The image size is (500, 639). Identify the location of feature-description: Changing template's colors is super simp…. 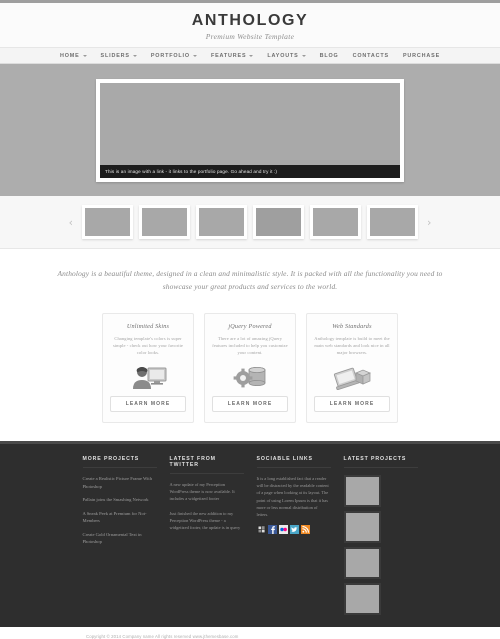
(148, 345).